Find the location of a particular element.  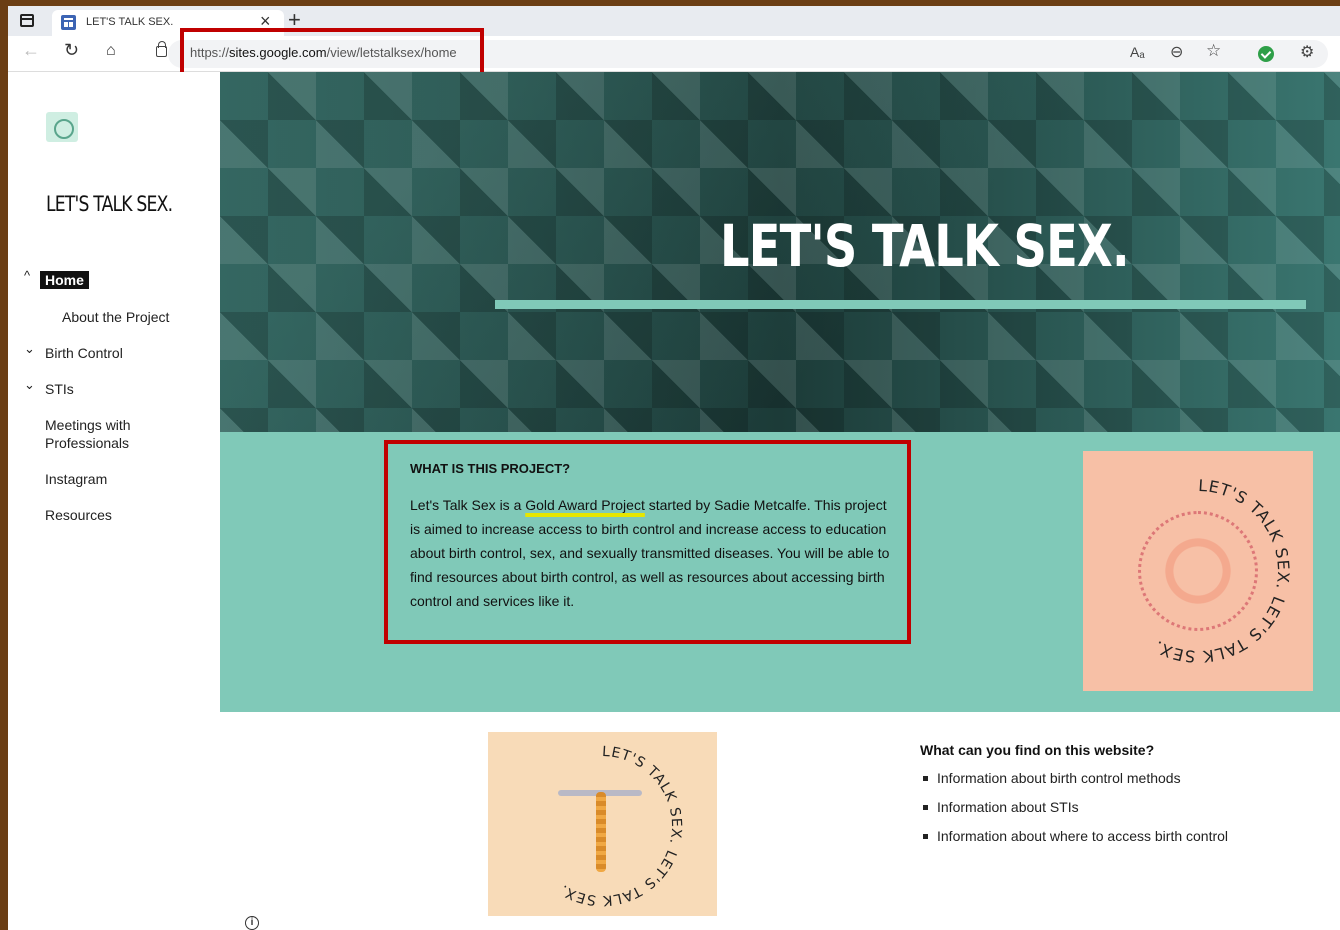

iud-ring-text: LET'S TALK SEX. LET'S TALK SEX. is located at coordinates (620, 826).